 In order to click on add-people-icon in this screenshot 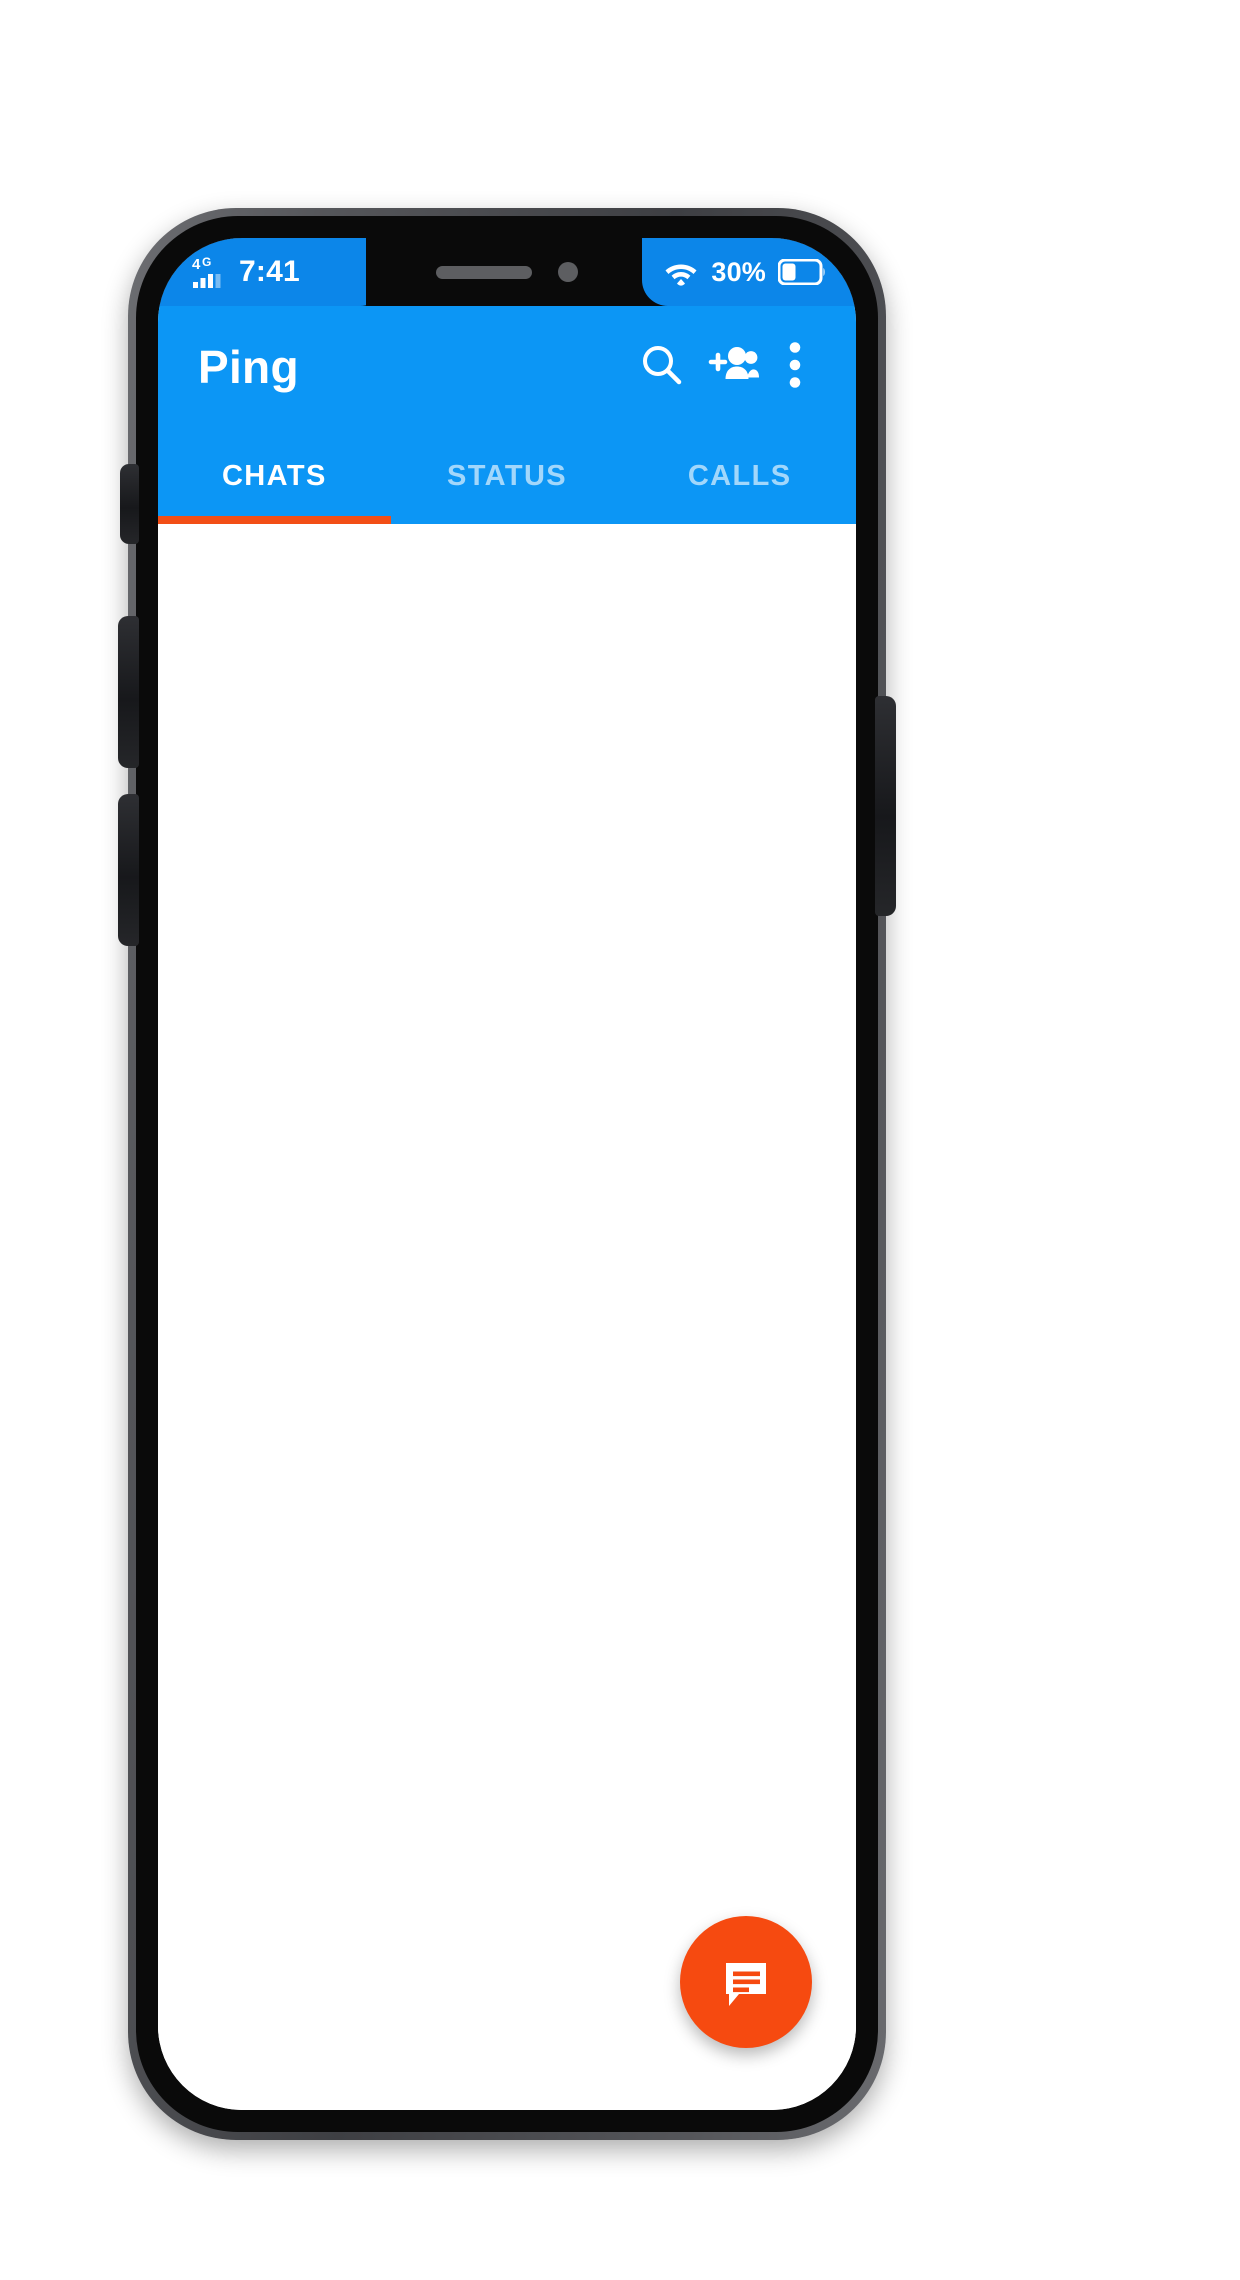, I will do `click(734, 367)`.